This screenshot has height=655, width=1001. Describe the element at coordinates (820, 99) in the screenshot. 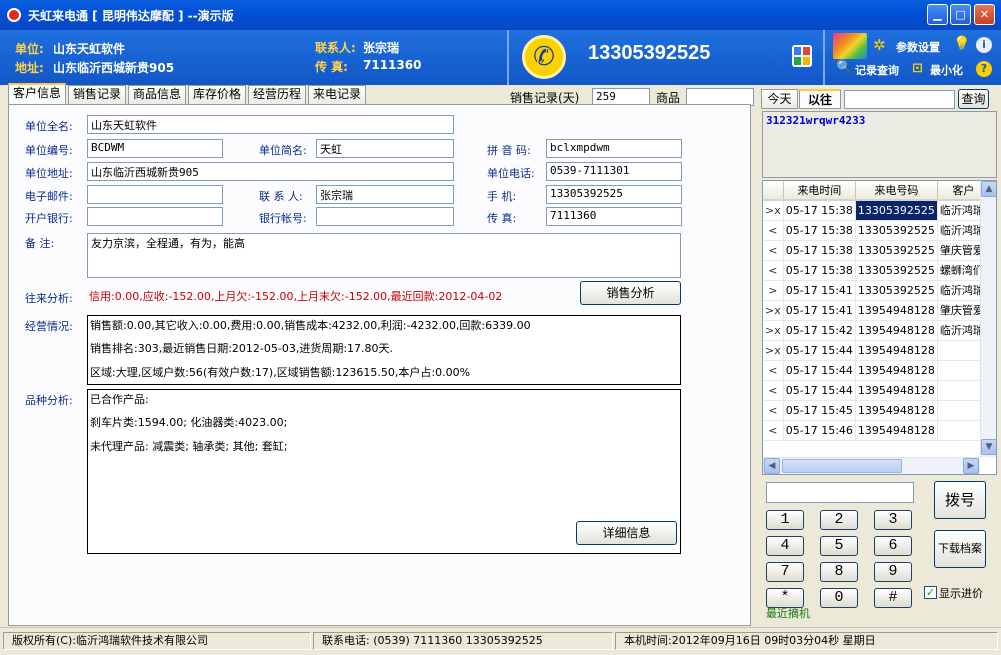

I see `tab-past: 以往` at that location.